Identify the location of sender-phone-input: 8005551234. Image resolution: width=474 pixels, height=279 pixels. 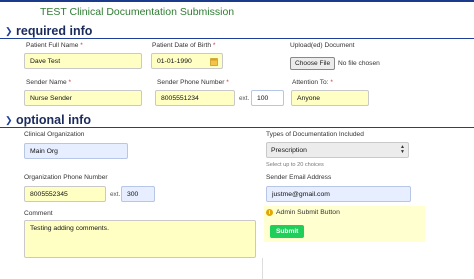
(195, 98).